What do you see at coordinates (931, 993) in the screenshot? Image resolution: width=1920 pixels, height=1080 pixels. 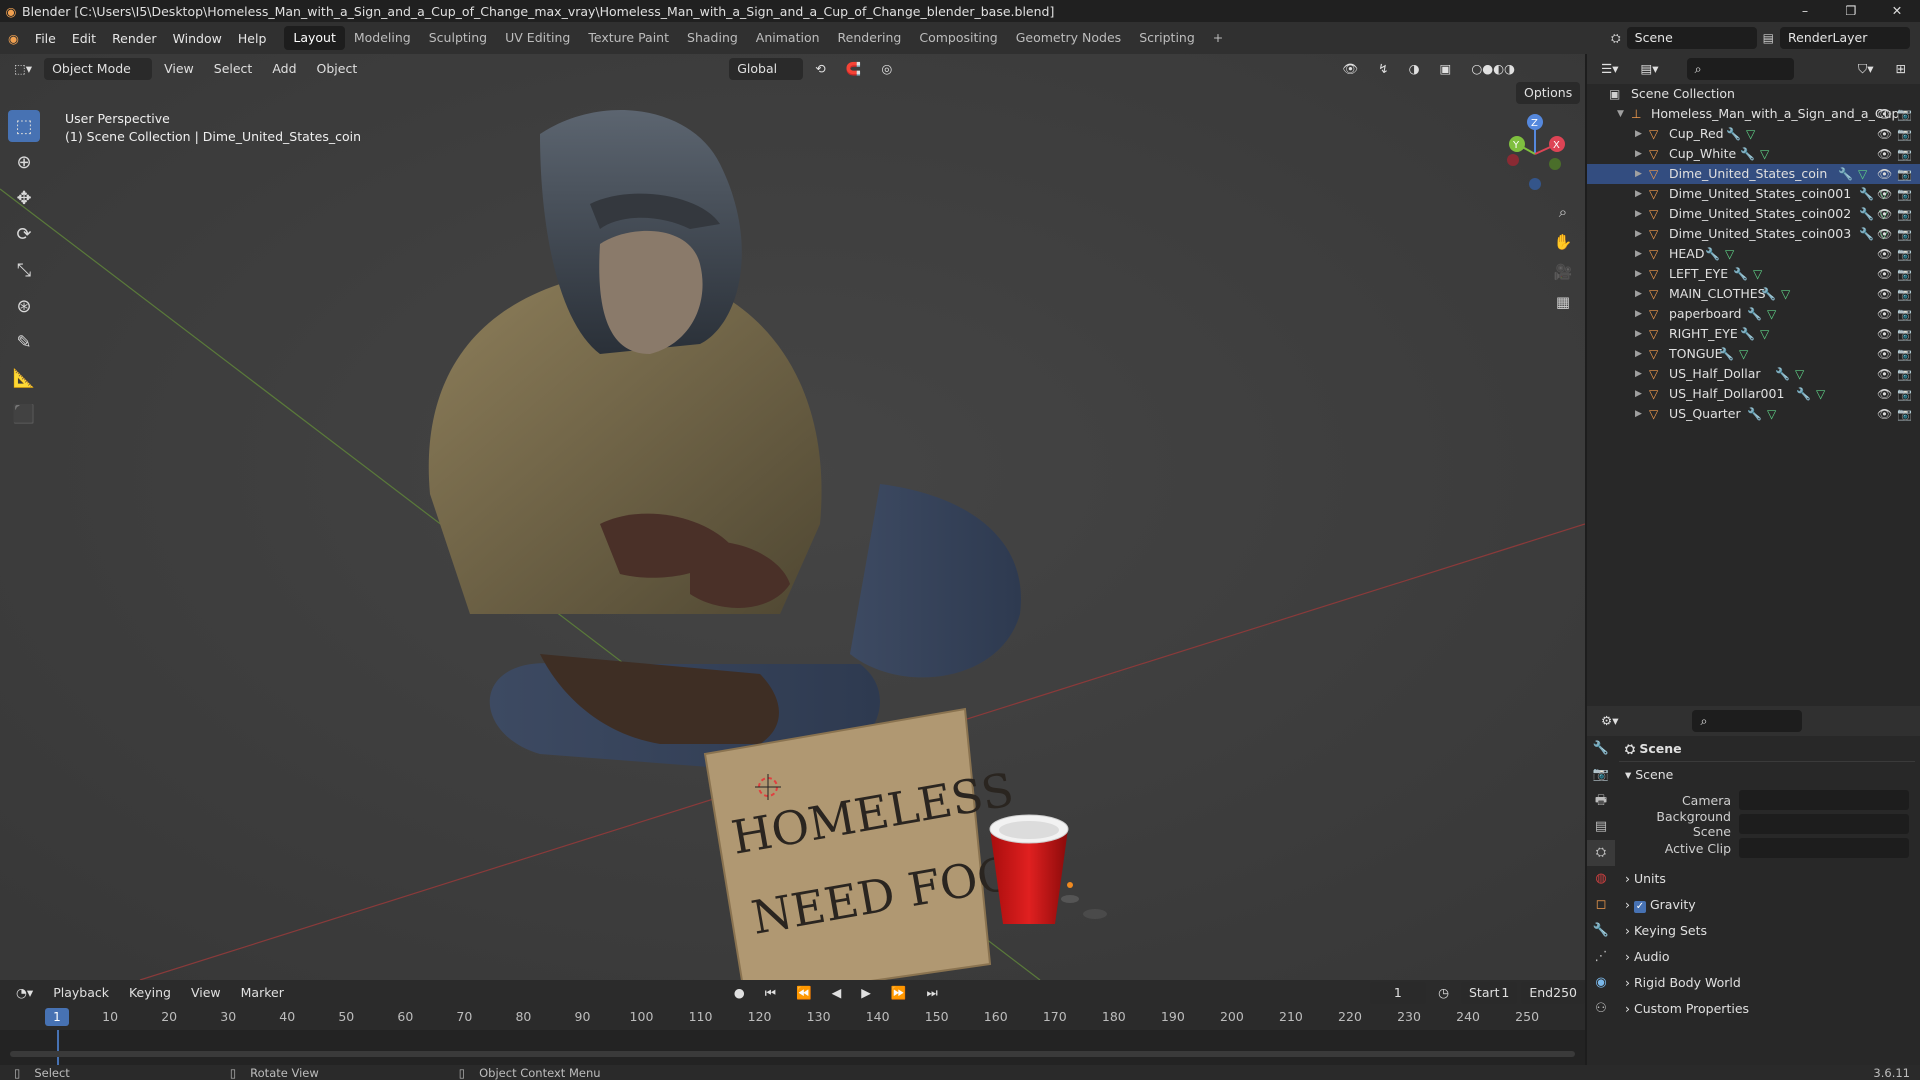 I see `jump-end-icon: ⏭` at bounding box center [931, 993].